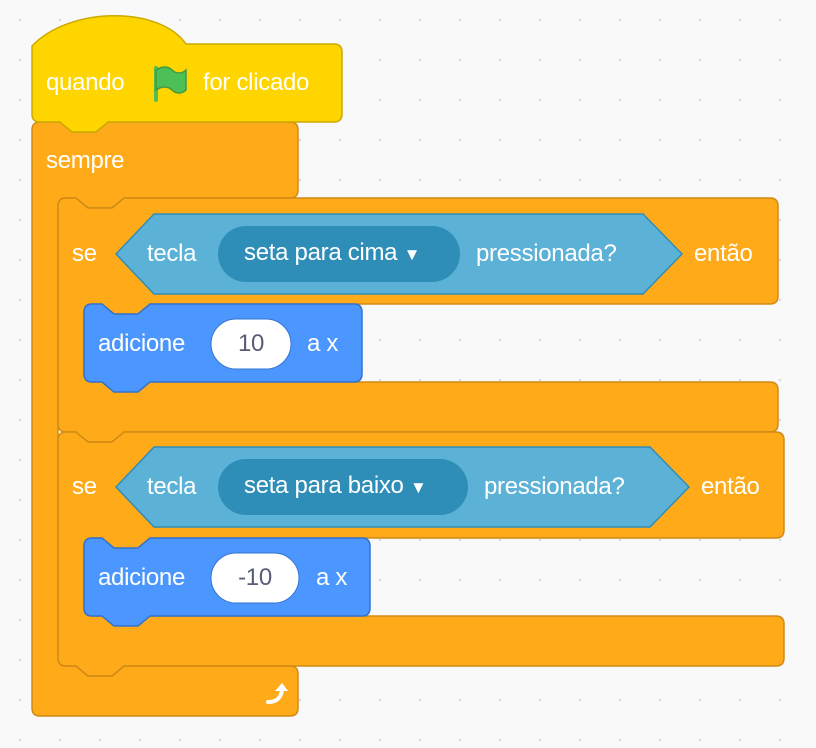 The height and width of the screenshot is (748, 816). What do you see at coordinates (172, 486) in the screenshot?
I see `key-label-2: tecla` at bounding box center [172, 486].